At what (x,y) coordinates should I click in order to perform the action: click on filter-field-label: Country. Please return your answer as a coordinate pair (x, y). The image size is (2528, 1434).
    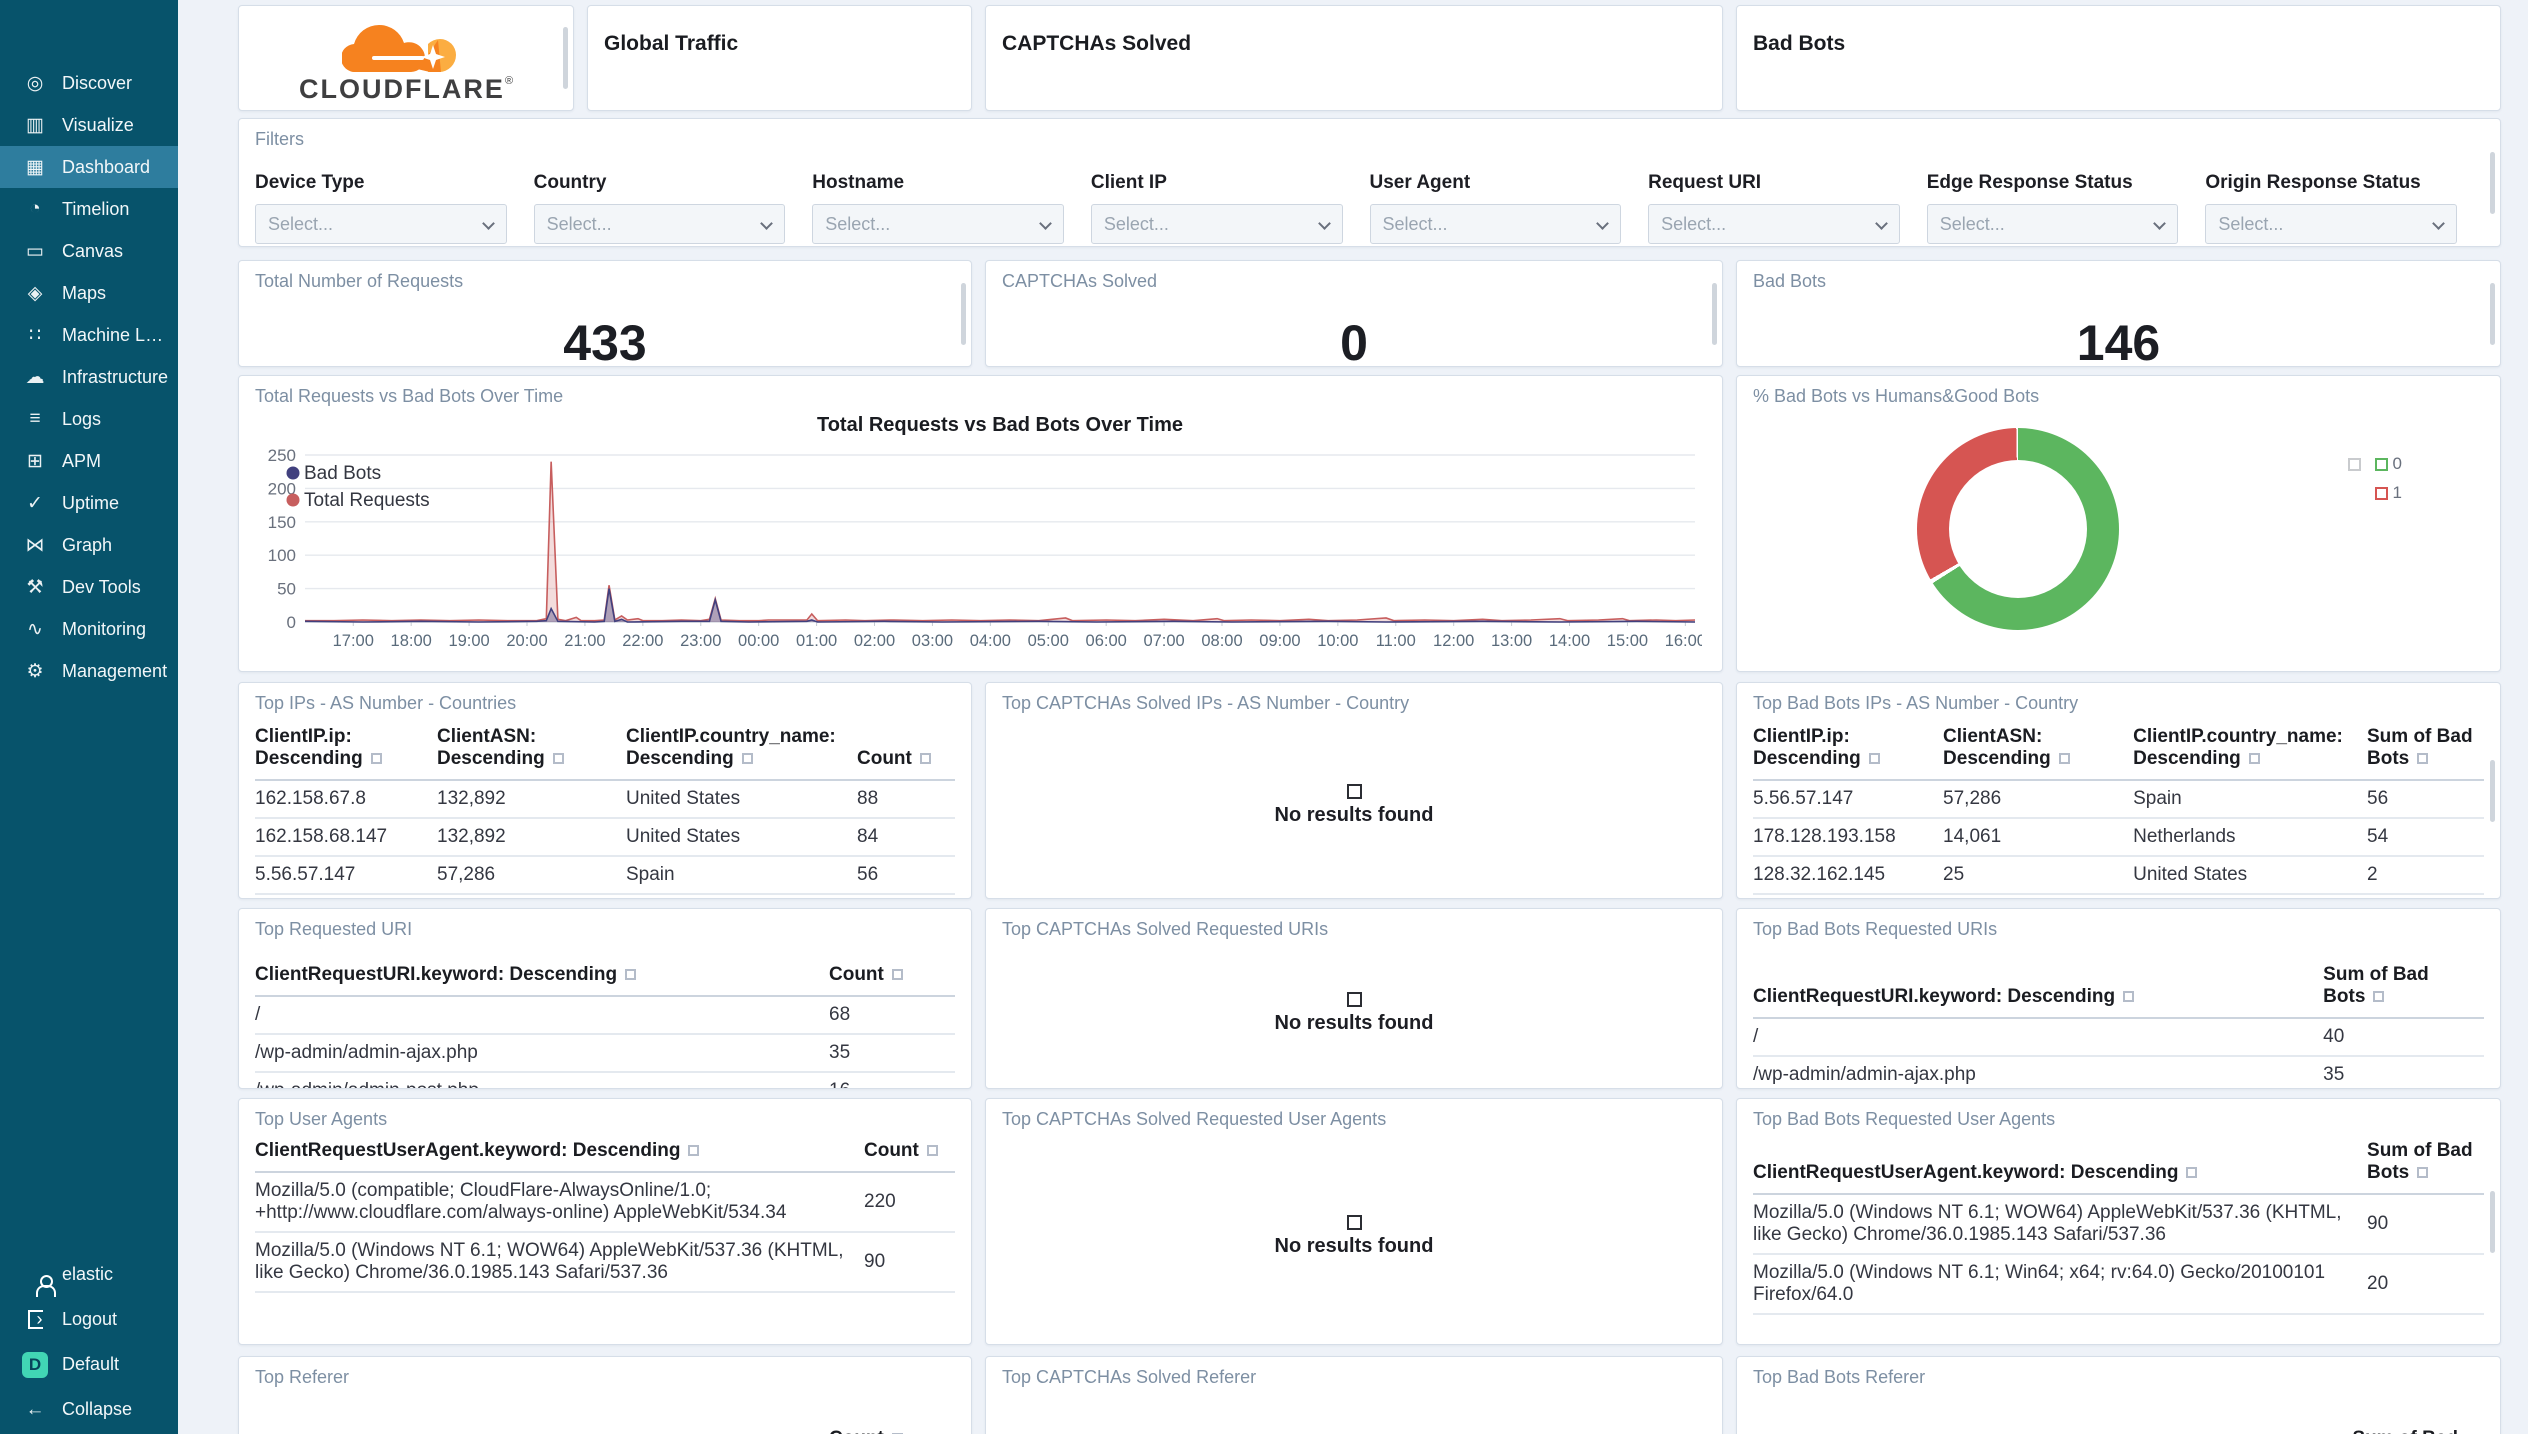
    Looking at the image, I should click on (570, 182).